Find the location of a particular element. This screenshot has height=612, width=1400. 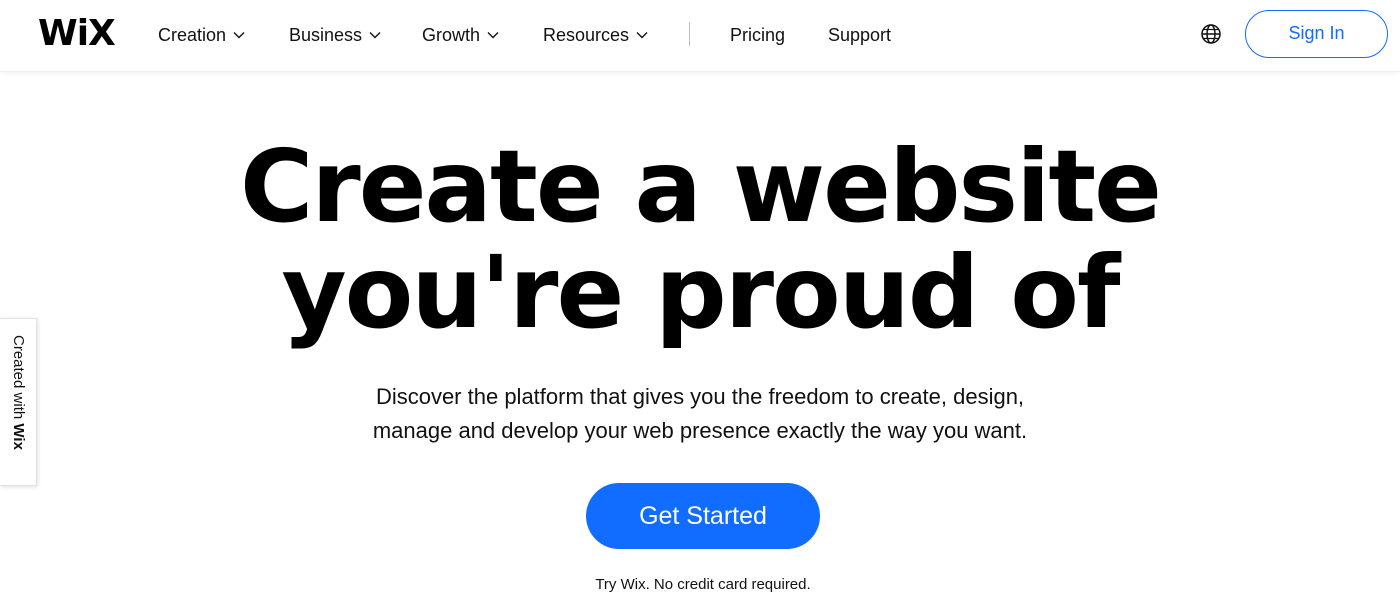

wix-logo: WiX is located at coordinates (77, 34).